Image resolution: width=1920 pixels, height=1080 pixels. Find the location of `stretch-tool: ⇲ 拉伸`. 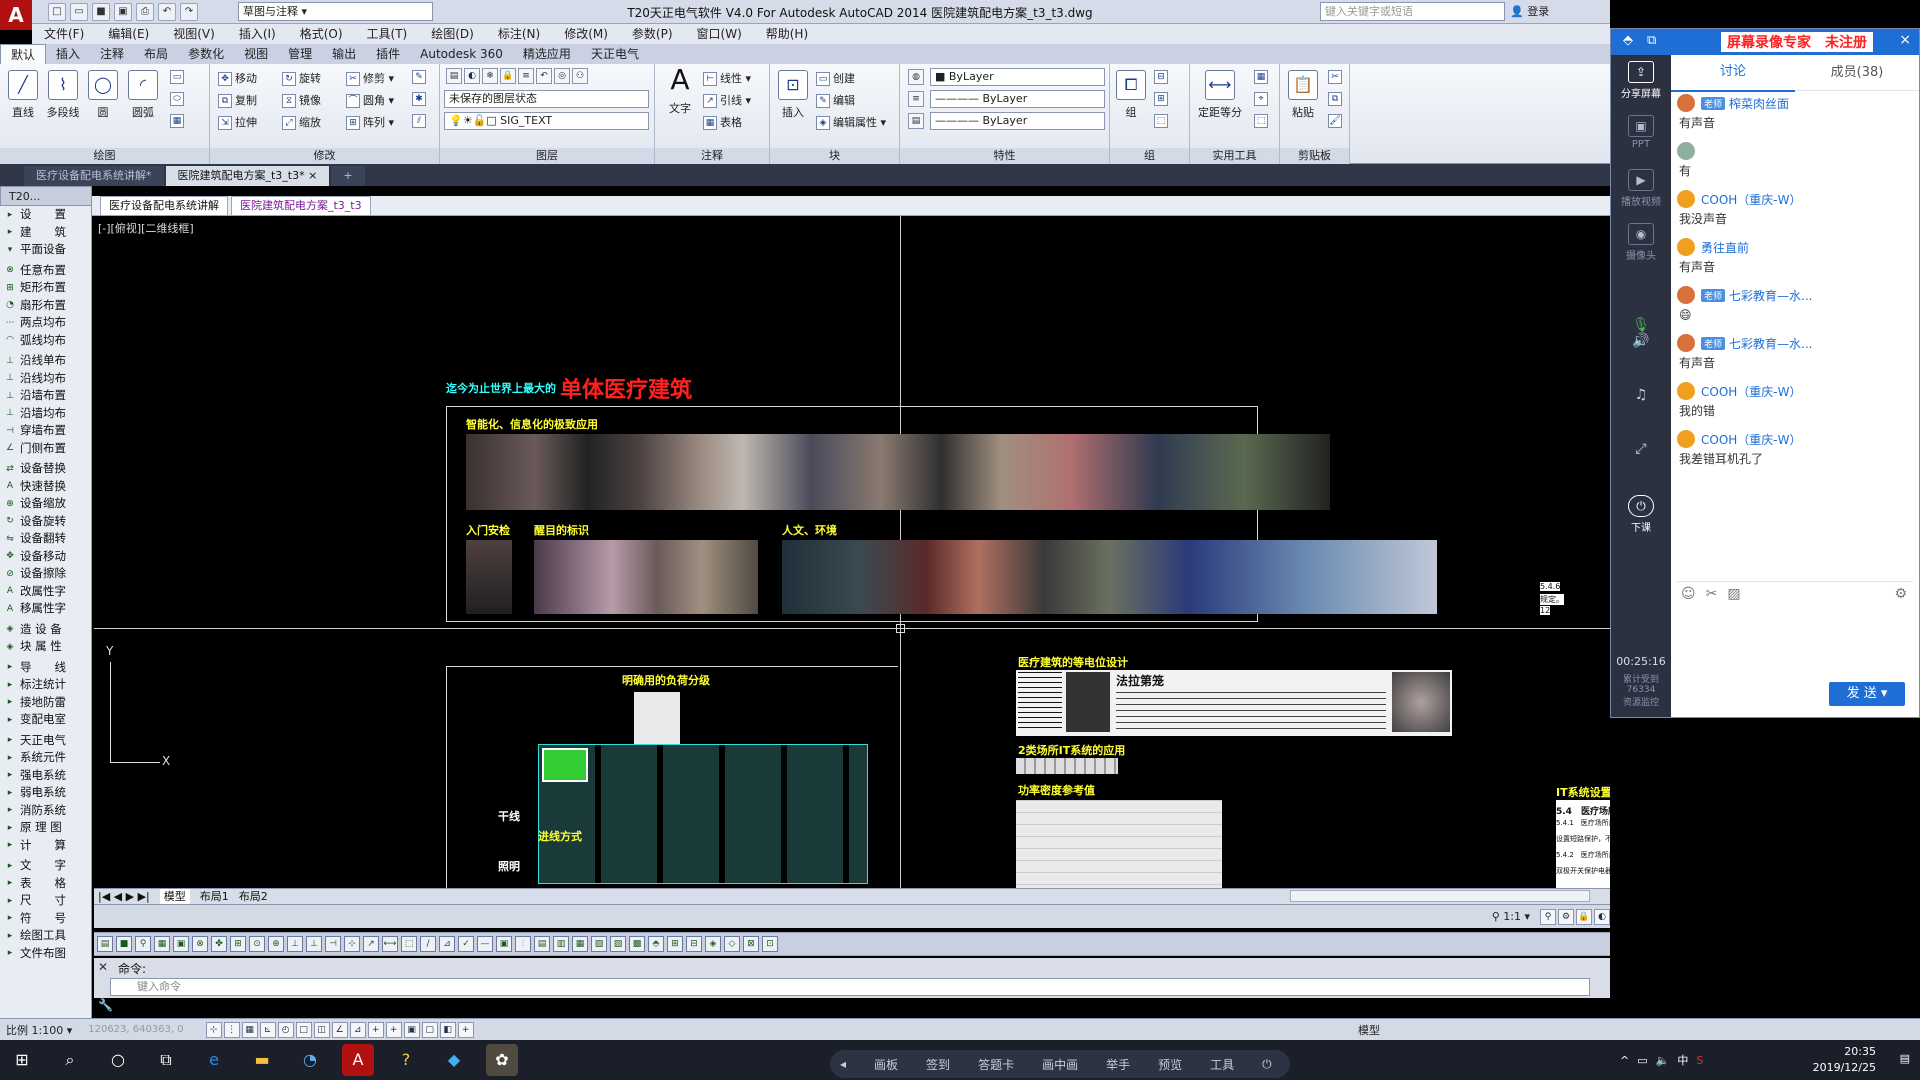

stretch-tool: ⇲ 拉伸 is located at coordinates (237, 123).